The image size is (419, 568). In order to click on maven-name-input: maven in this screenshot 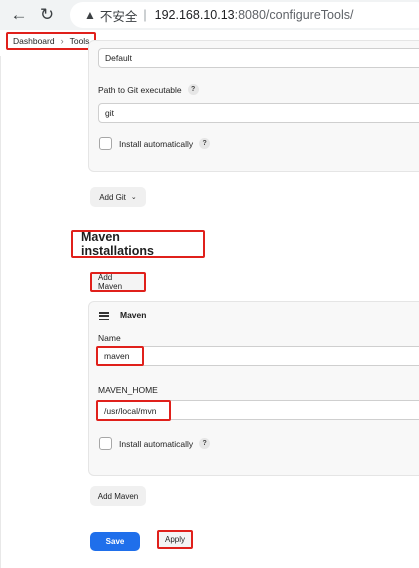, I will do `click(120, 356)`.